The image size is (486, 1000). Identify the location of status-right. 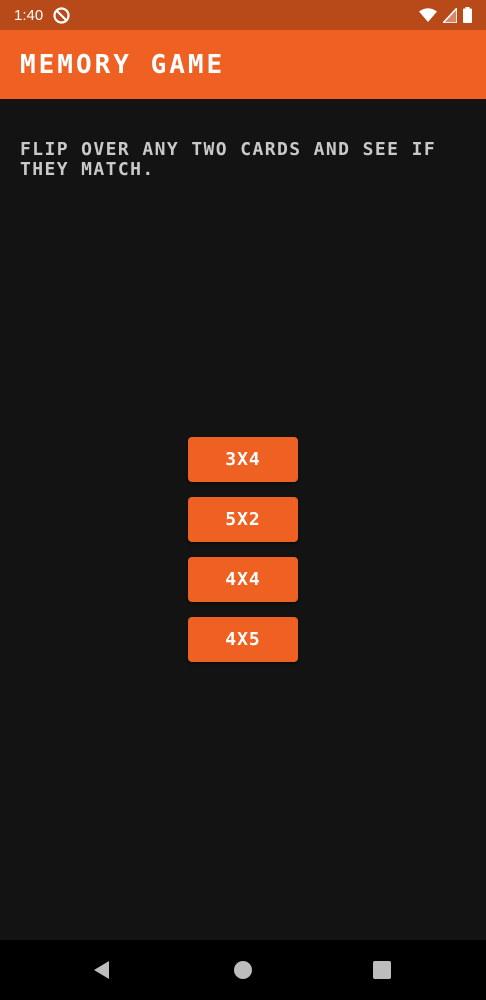
(445, 15).